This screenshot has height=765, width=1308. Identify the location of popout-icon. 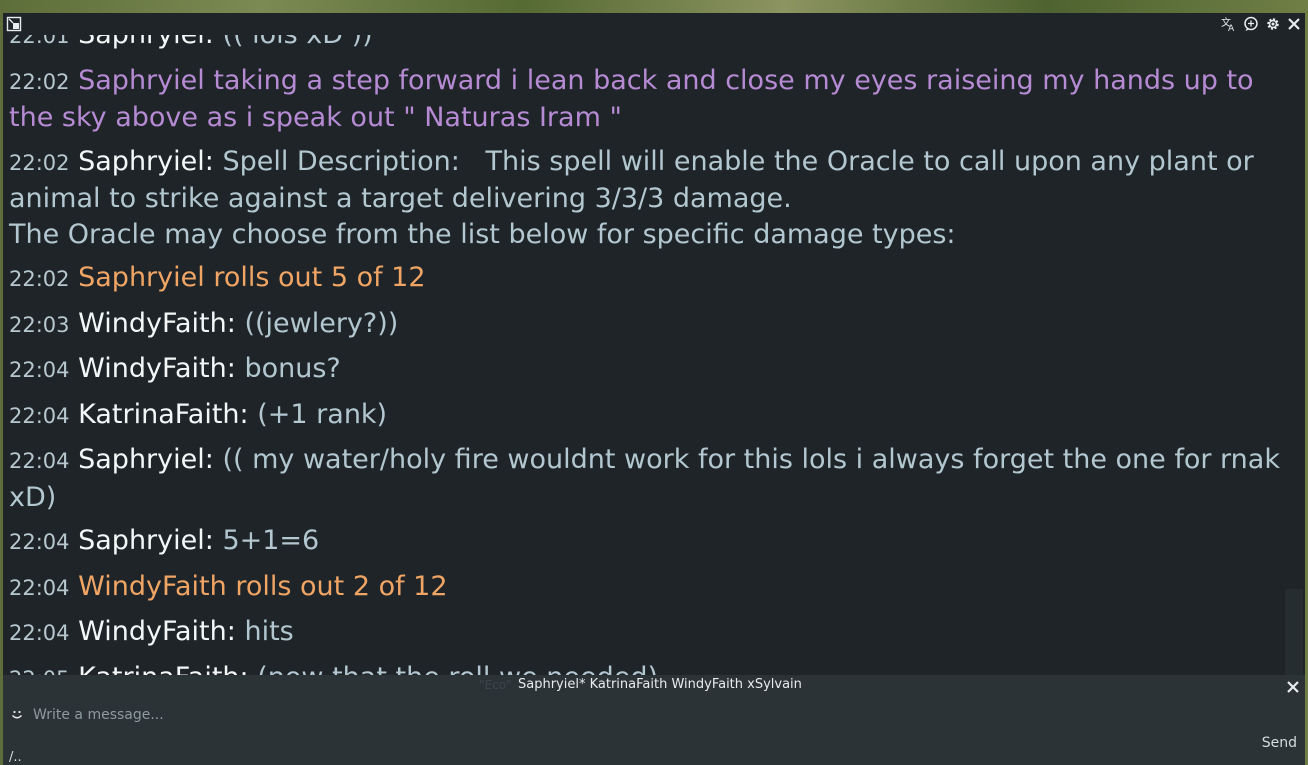
(14, 26).